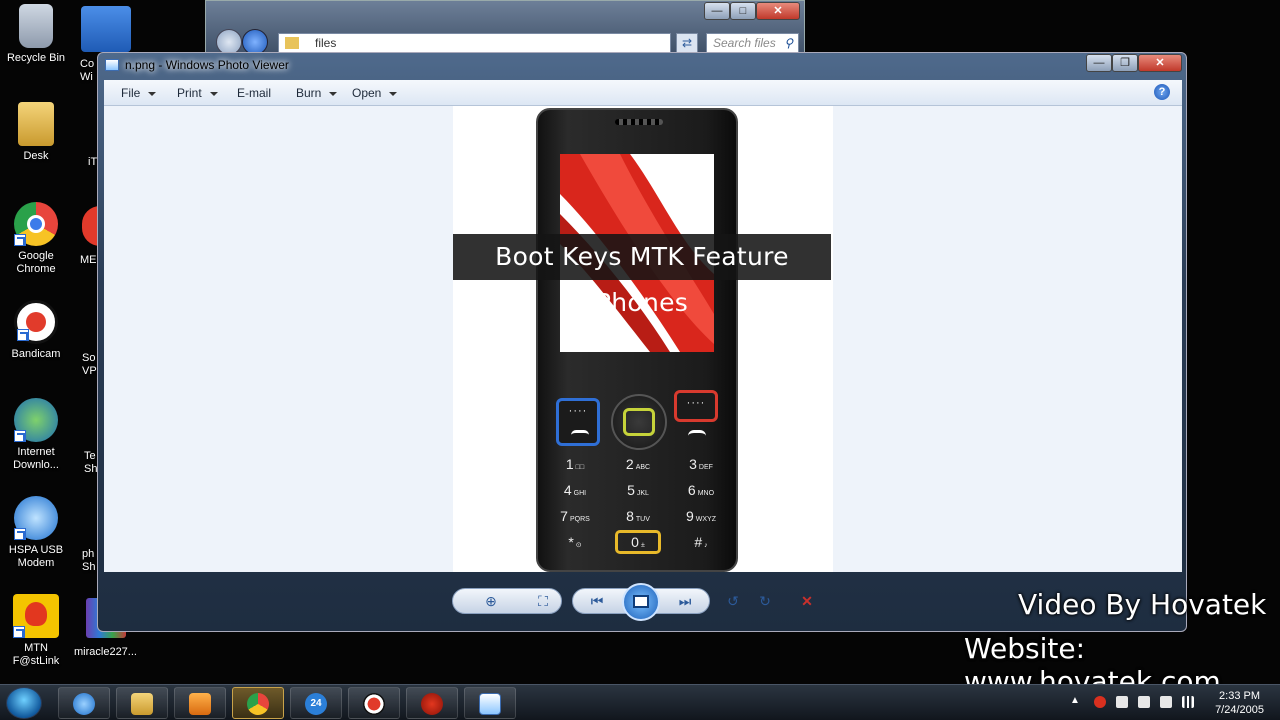 The width and height of the screenshot is (1280, 720). I want to click on slideshow-button, so click(641, 602).